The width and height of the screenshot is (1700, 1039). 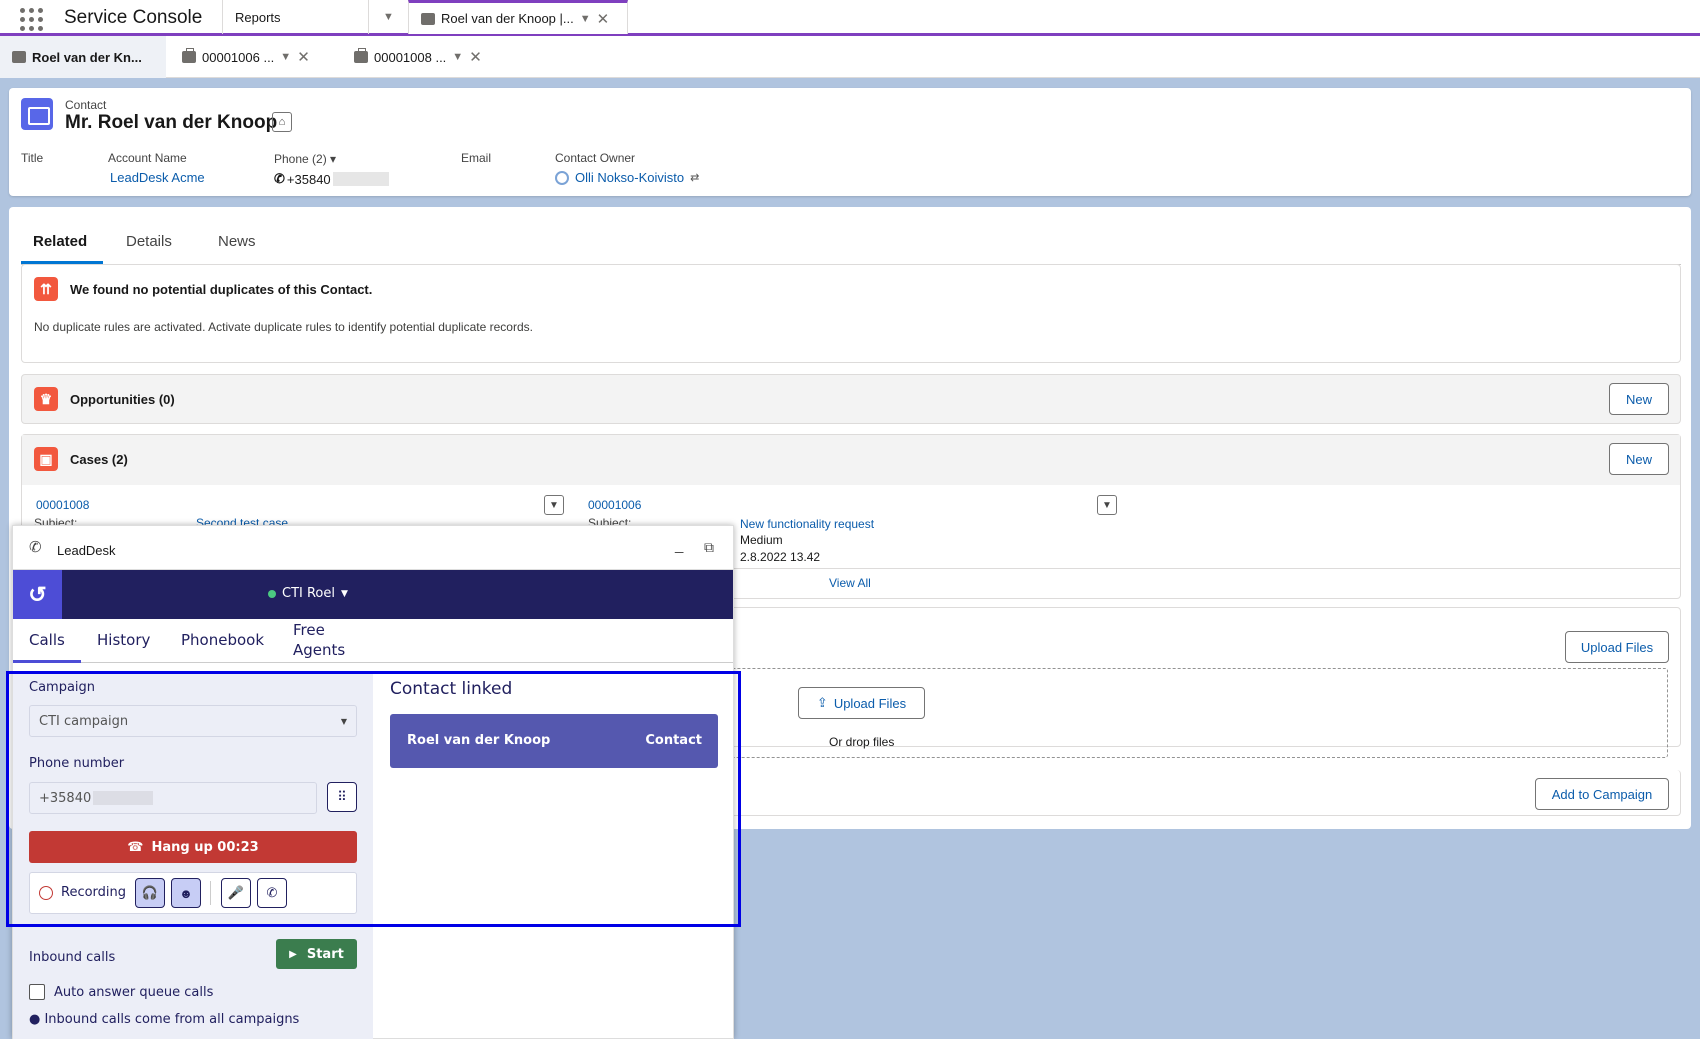 What do you see at coordinates (595, 158) in the screenshot?
I see `owner-label: Contact Owner` at bounding box center [595, 158].